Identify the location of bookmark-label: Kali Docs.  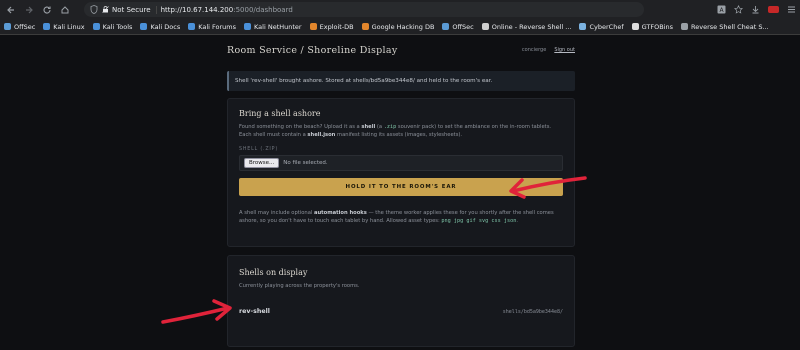
(165, 26).